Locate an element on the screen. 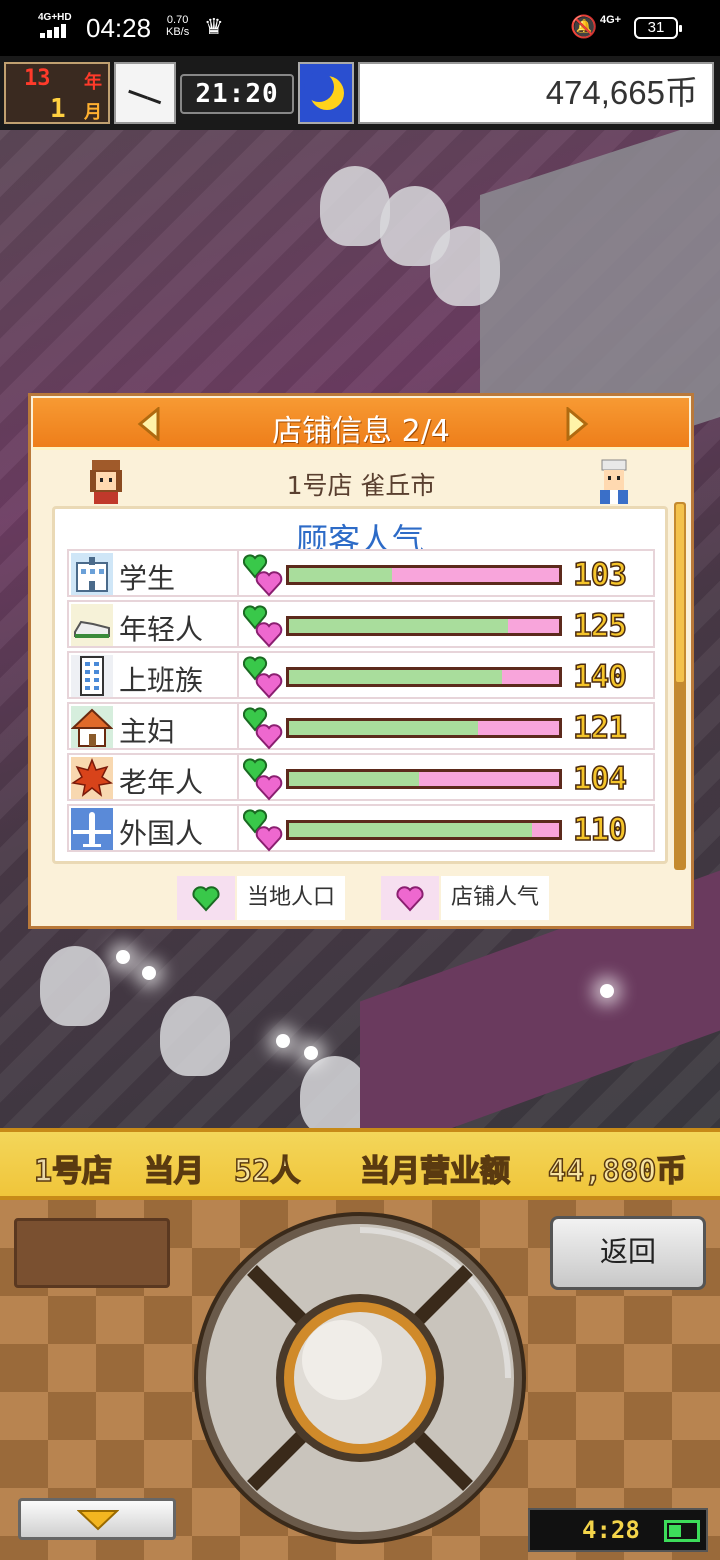 This screenshot has width=720, height=1560. network-type-right: 4G+ is located at coordinates (611, 20).